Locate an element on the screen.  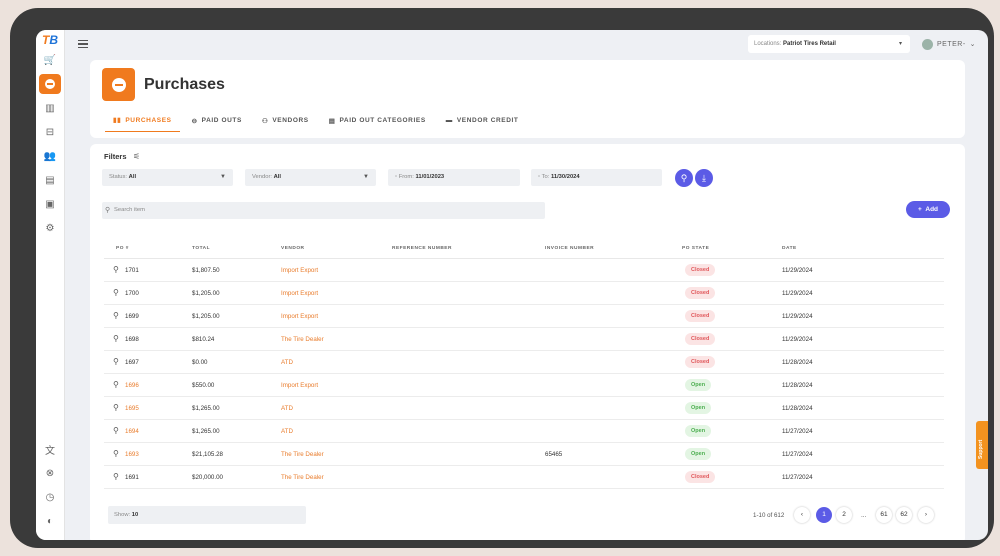
show-label: Show: is located at coordinates (122, 515).